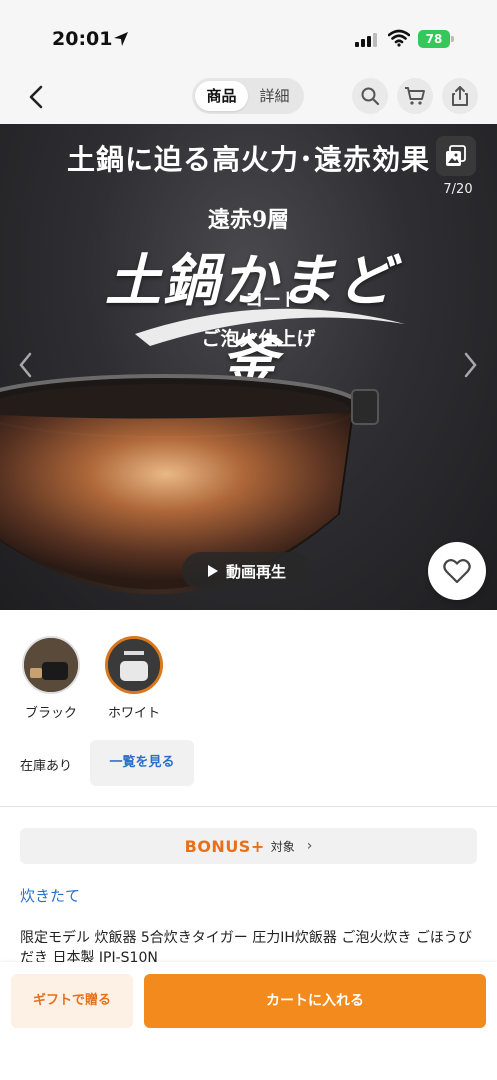 This screenshot has width=497, height=1080. Describe the element at coordinates (255, 571) in the screenshot. I see `play-video-label: 動画再生` at that location.